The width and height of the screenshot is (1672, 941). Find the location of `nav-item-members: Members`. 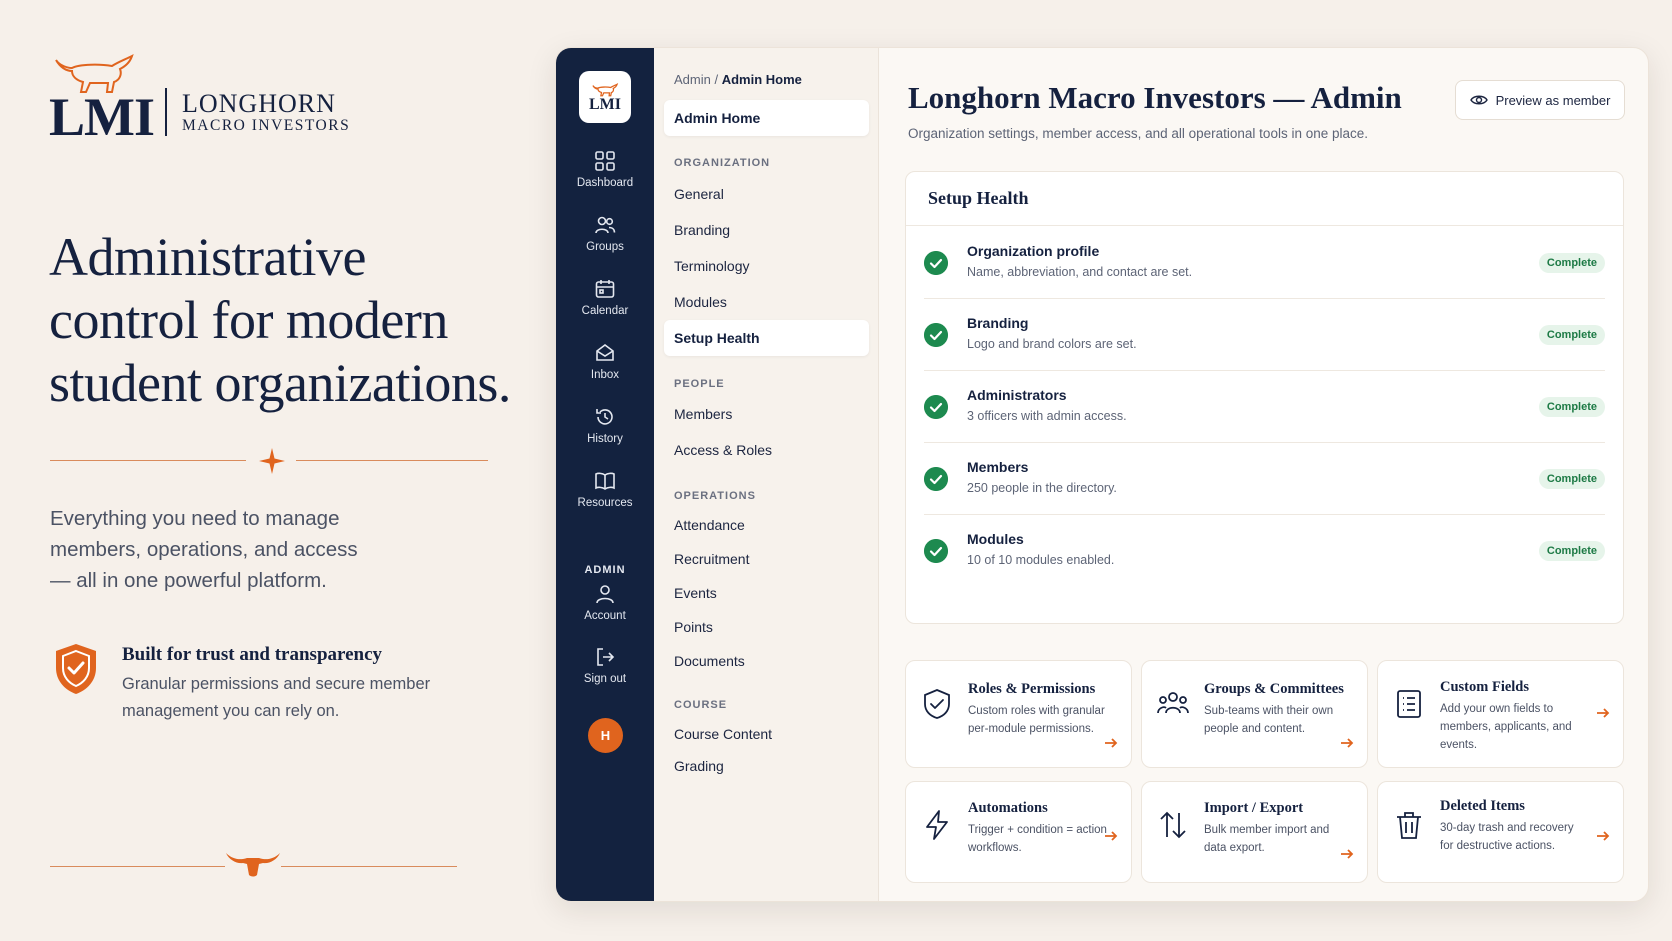

nav-item-members: Members is located at coordinates (766, 414).